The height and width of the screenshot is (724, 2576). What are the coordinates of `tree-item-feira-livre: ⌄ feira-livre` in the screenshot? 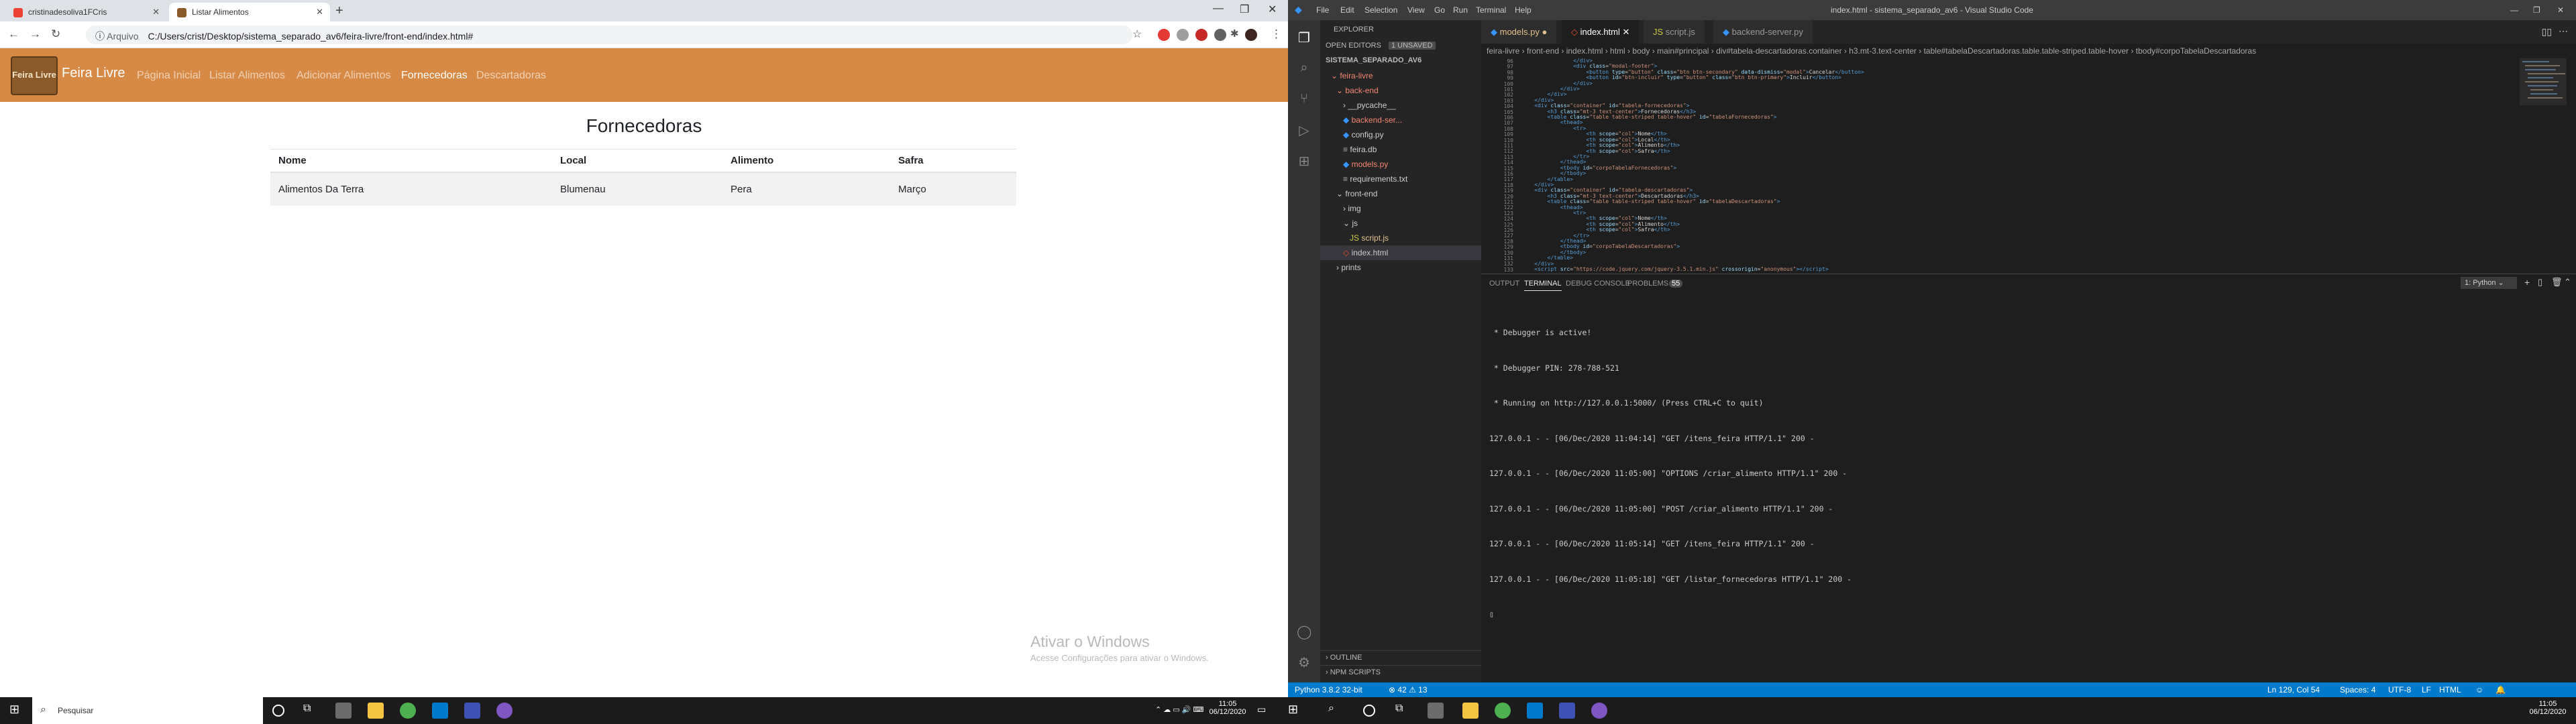 It's located at (1400, 75).